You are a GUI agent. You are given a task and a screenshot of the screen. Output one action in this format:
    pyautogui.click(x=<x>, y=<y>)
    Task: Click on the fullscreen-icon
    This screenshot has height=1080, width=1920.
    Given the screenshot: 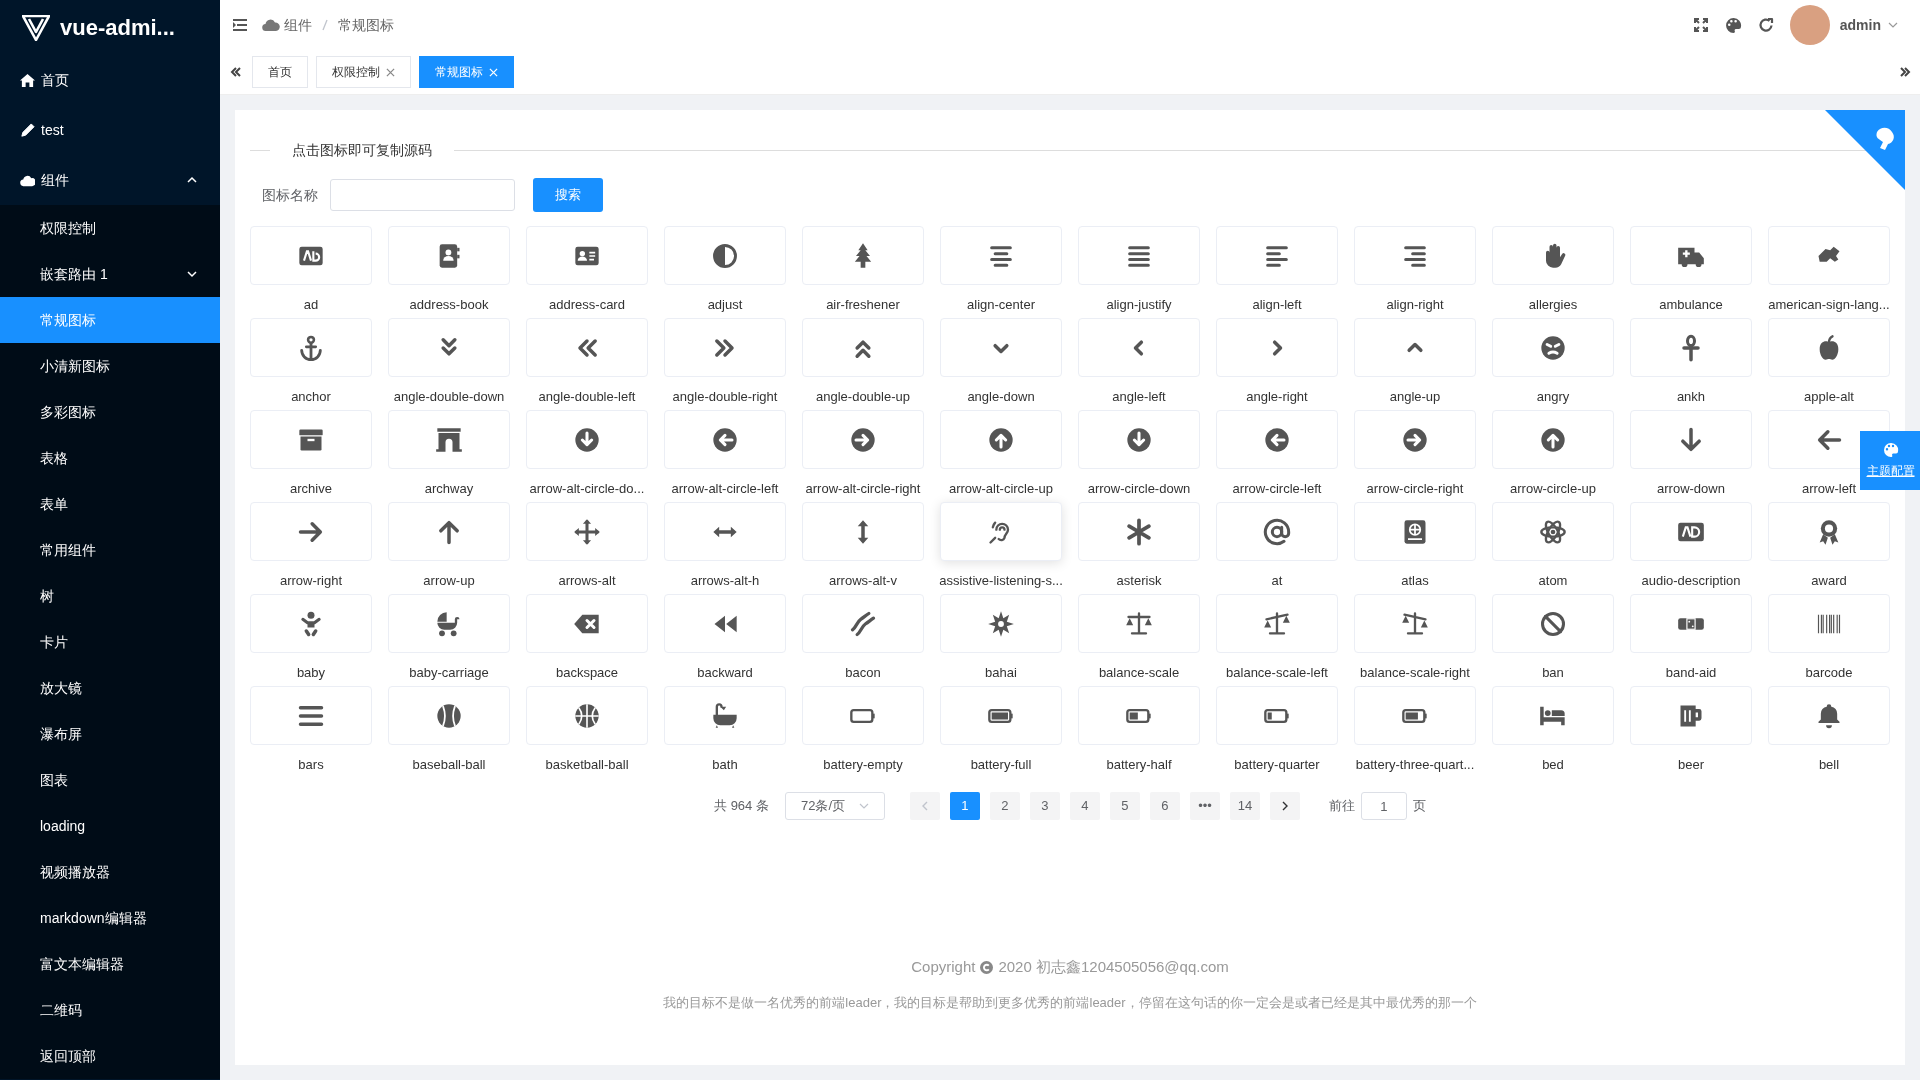 What is the action you would take?
    pyautogui.click(x=1700, y=25)
    